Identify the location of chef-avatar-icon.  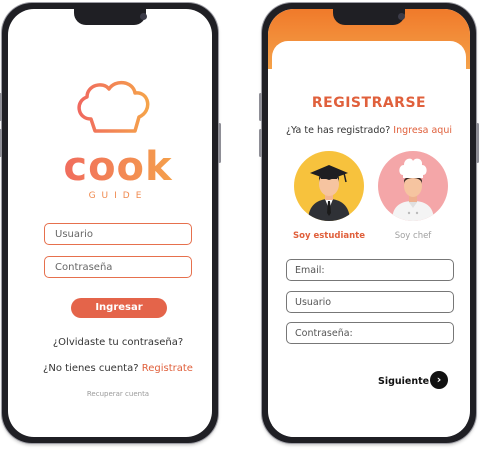
(413, 186).